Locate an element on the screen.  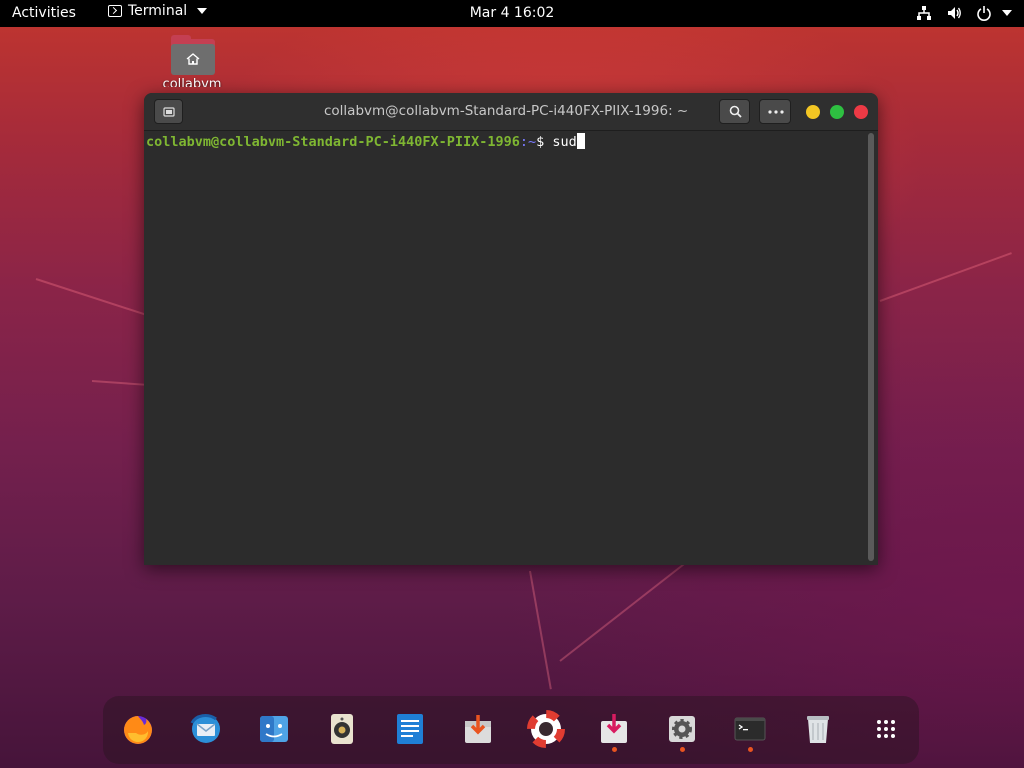
dock-files is located at coordinates (274, 729).